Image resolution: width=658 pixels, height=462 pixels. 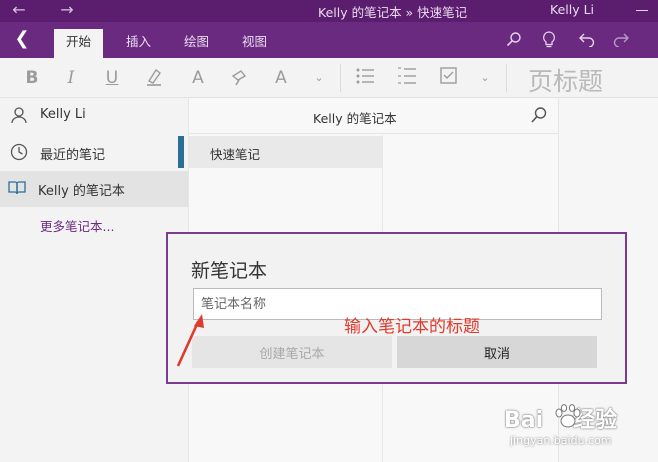 I want to click on checkbox-icon, so click(x=449, y=78).